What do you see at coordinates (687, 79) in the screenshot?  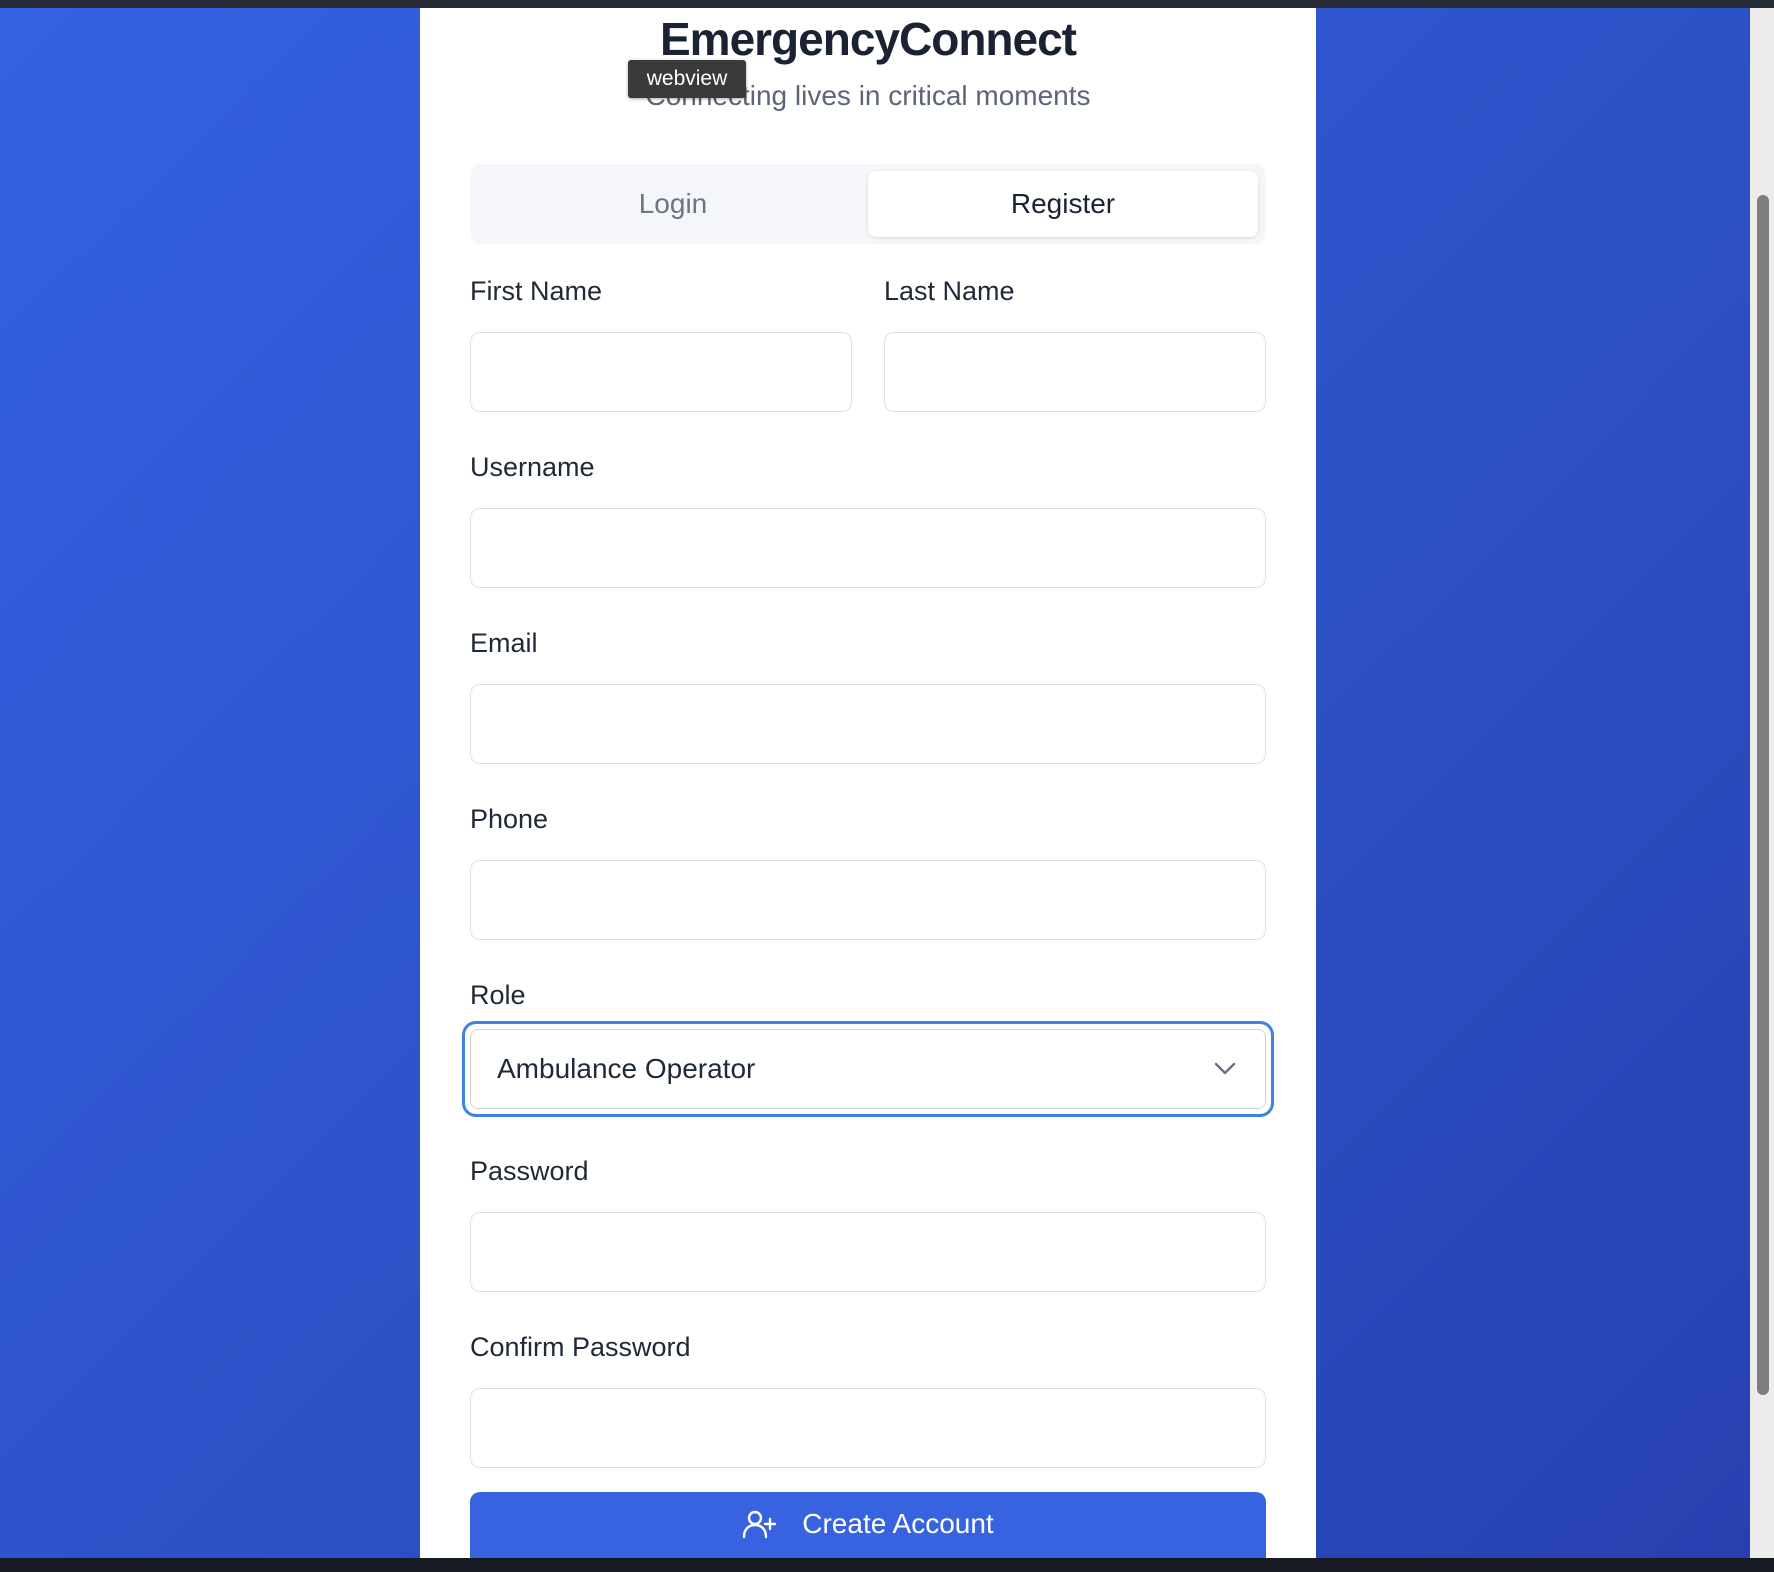 I see `webview-tooltip: webview` at bounding box center [687, 79].